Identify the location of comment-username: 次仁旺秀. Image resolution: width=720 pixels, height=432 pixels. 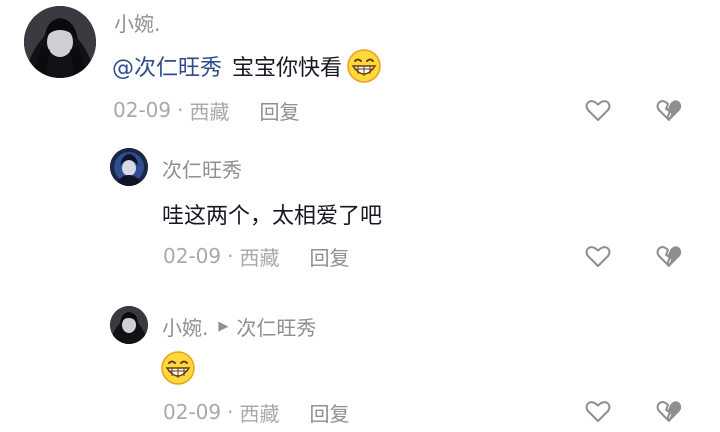
(202, 168).